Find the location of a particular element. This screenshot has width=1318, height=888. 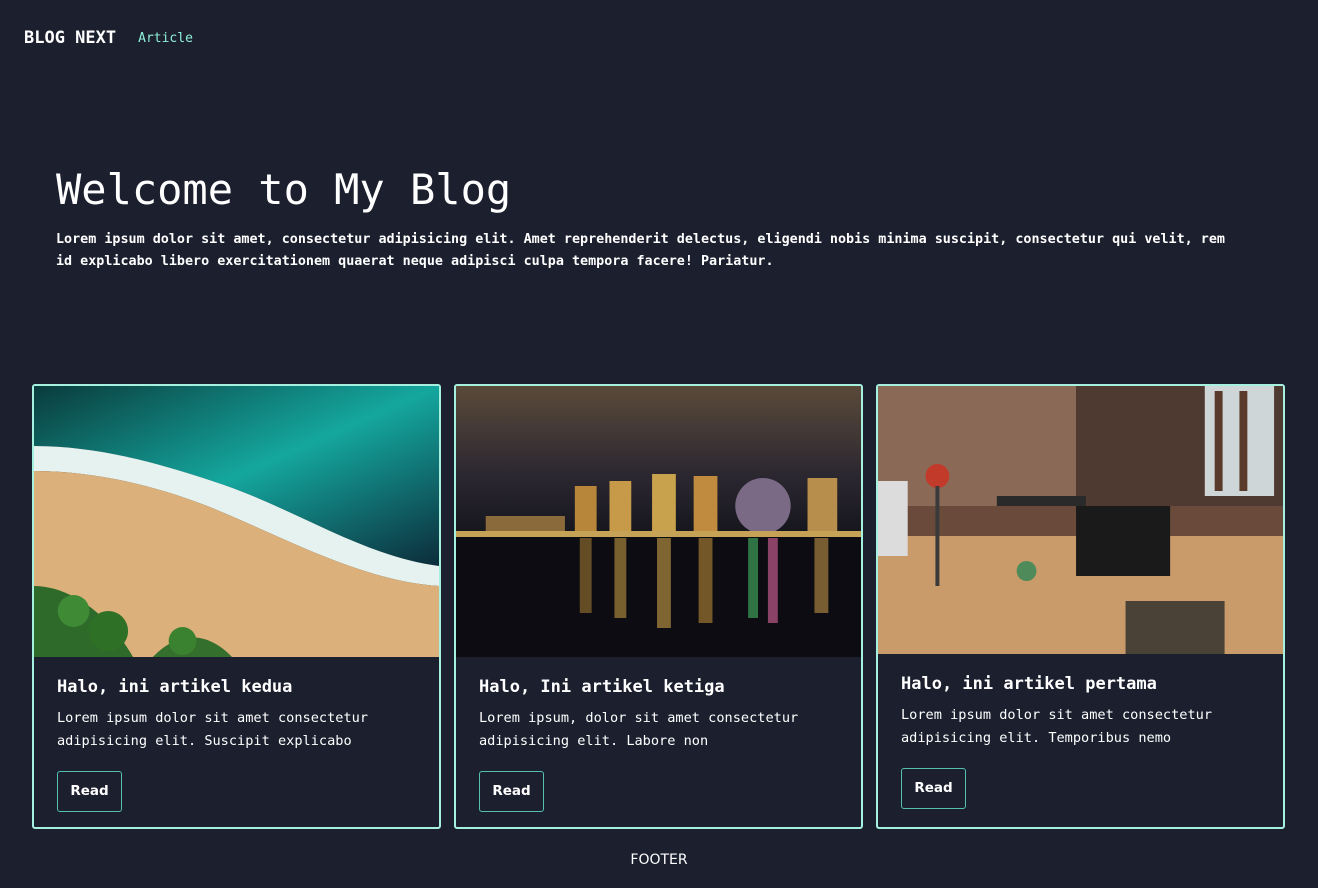

nav-link-article: Article is located at coordinates (165, 38).